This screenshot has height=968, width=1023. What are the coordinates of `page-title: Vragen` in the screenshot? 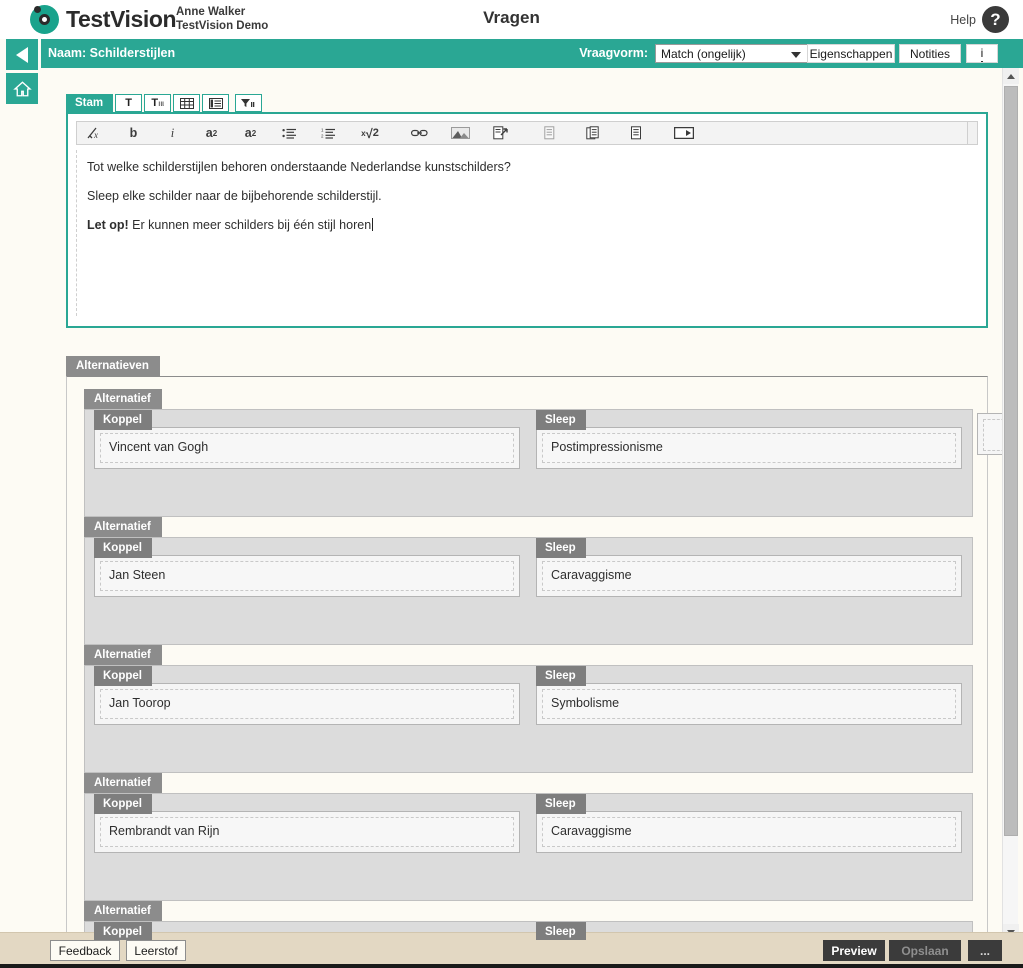 It's located at (511, 17).